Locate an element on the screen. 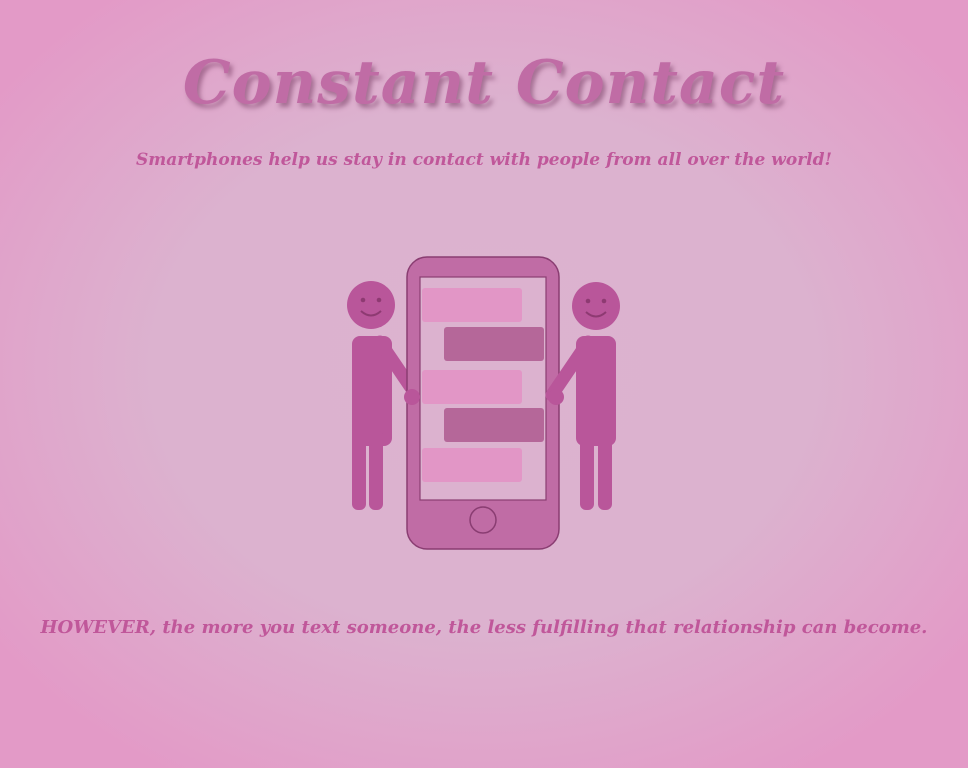 This screenshot has height=768, width=968. smartphone-icon is located at coordinates (483, 403).